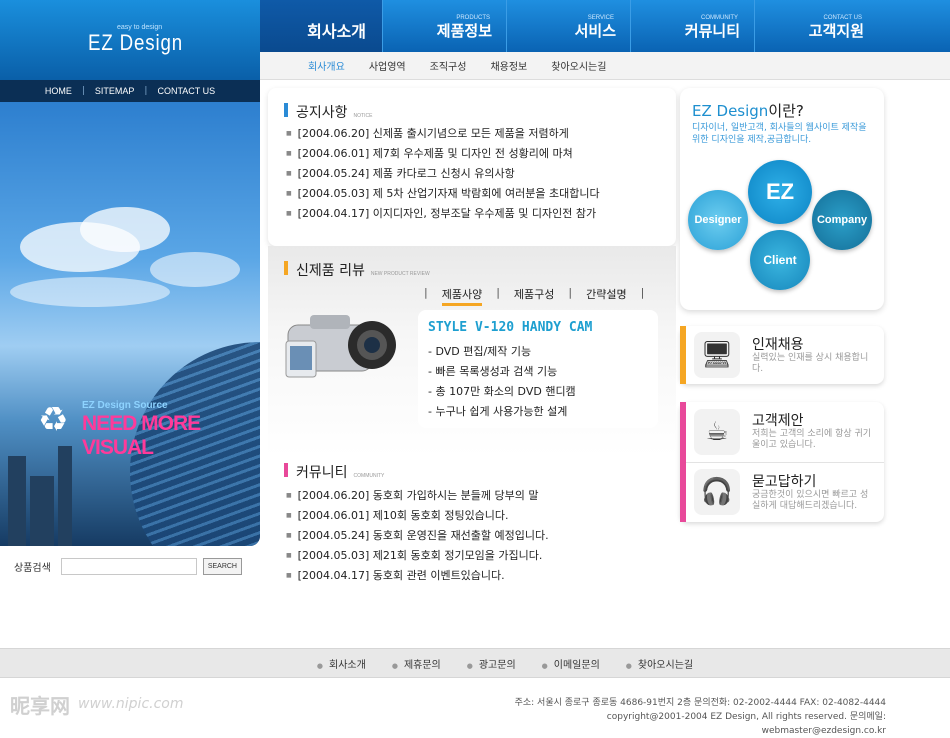 Image resolution: width=950 pixels, height=738 pixels. I want to click on subnav-organization: 조직구성, so click(448, 65).